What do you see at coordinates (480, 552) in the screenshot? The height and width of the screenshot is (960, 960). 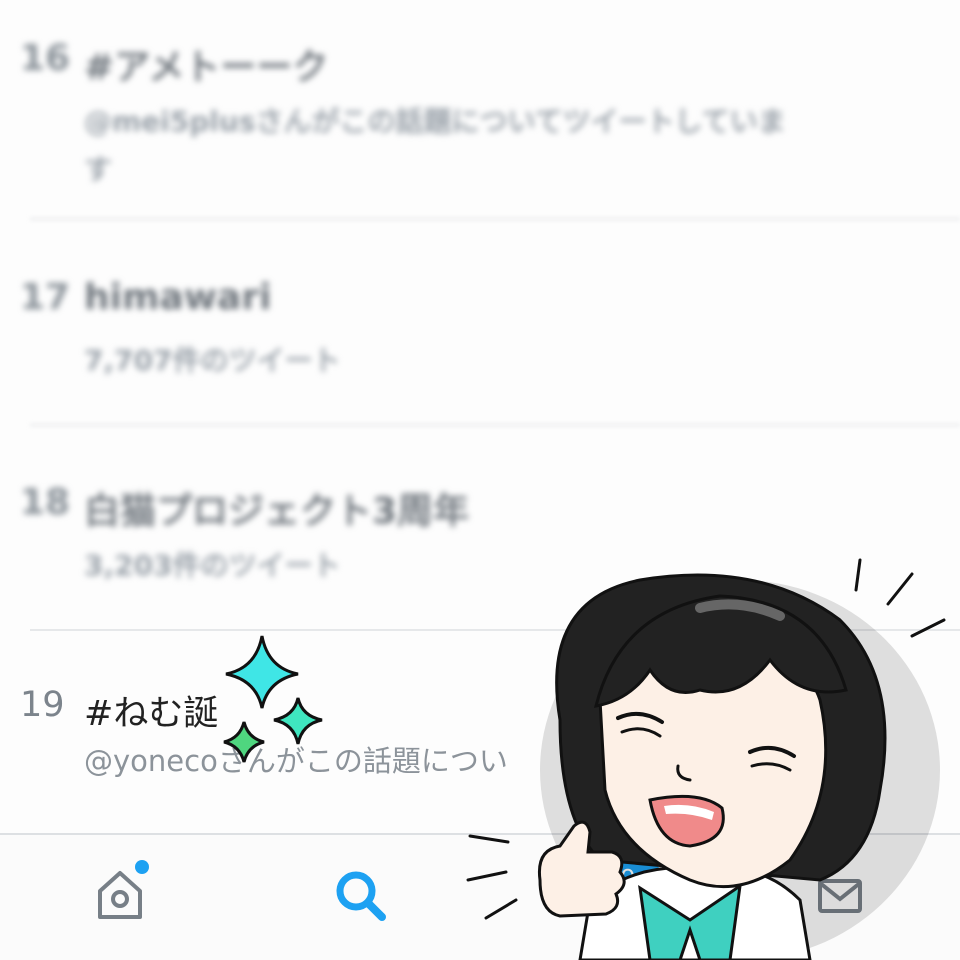 I see `trend-item-18: 18 白猫プロジェクト3周年 3,203件のツイート` at bounding box center [480, 552].